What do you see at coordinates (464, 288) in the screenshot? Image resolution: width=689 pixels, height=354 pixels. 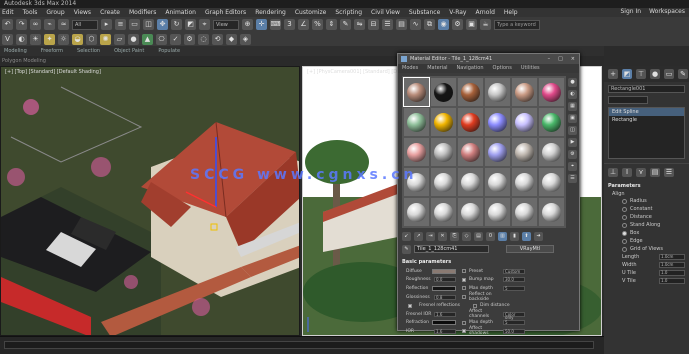 I see `reflection-map-button` at bounding box center [464, 288].